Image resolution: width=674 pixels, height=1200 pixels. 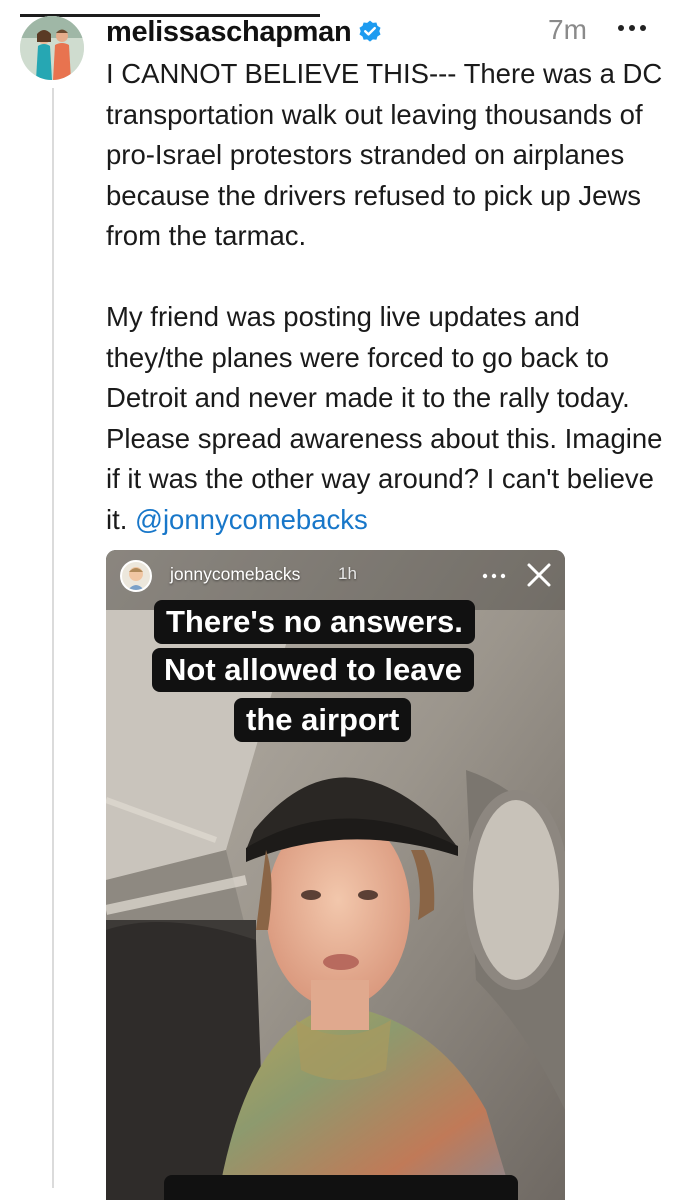 What do you see at coordinates (53, 638) in the screenshot?
I see `thread-line` at bounding box center [53, 638].